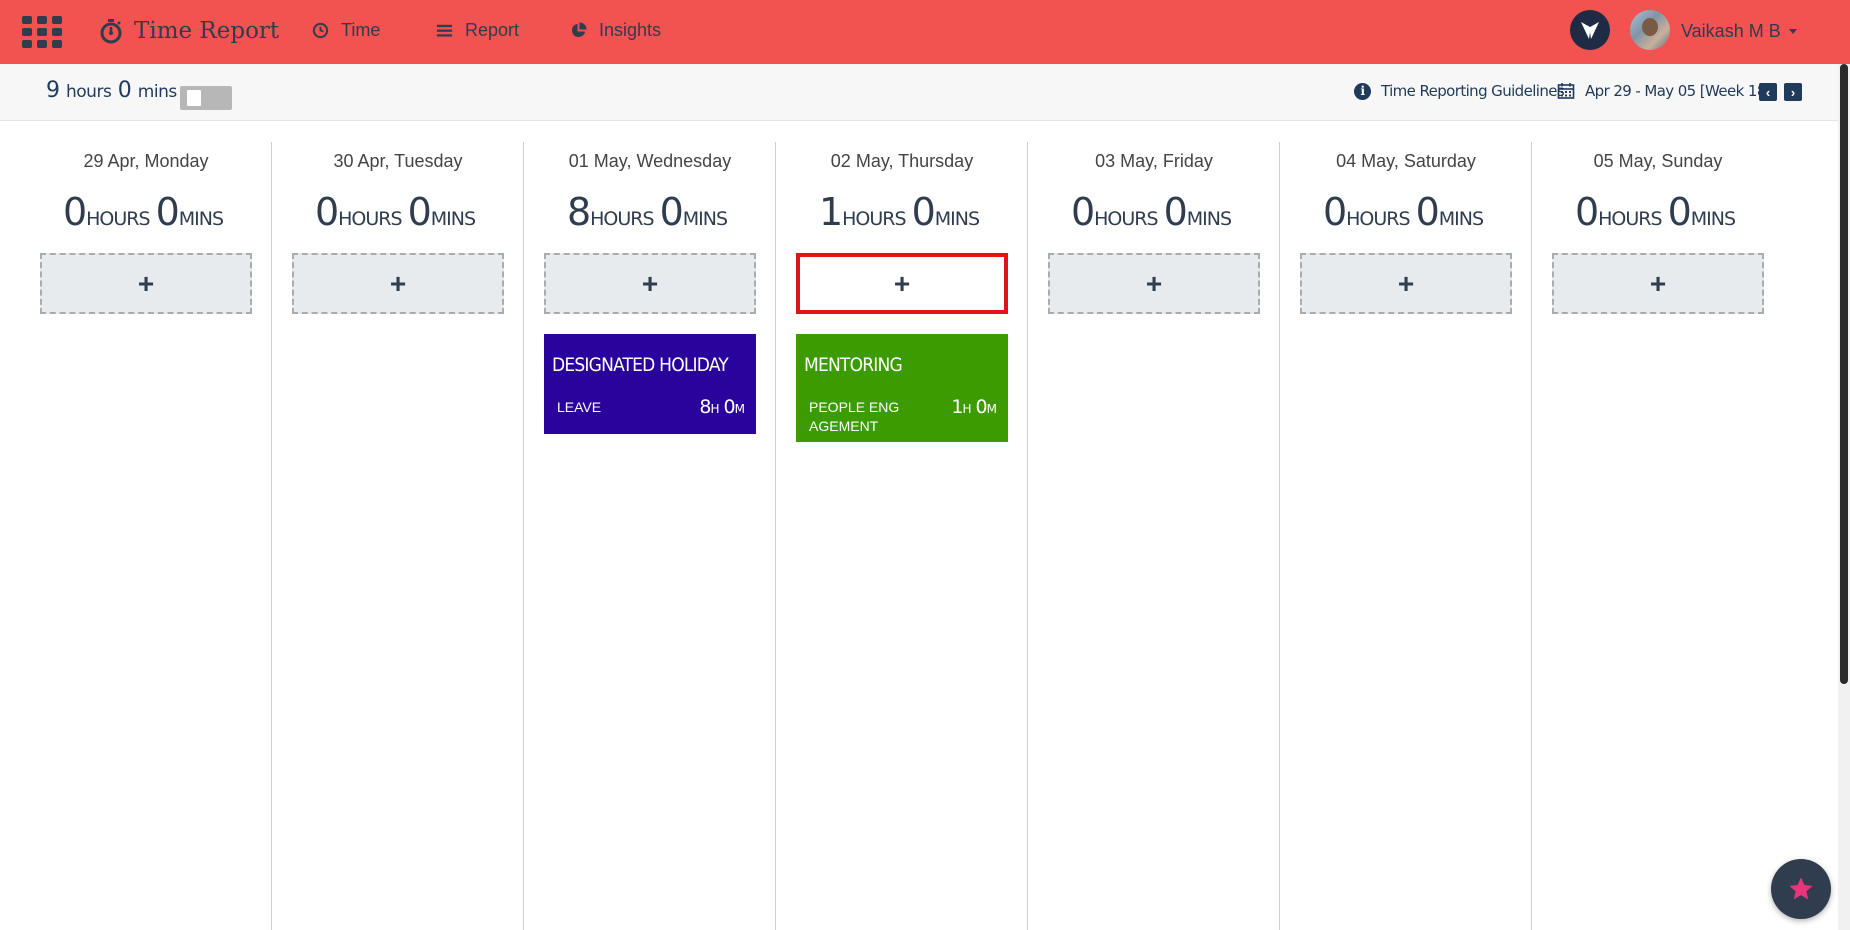 The width and height of the screenshot is (1850, 930). I want to click on pie-chart-icon, so click(579, 30).